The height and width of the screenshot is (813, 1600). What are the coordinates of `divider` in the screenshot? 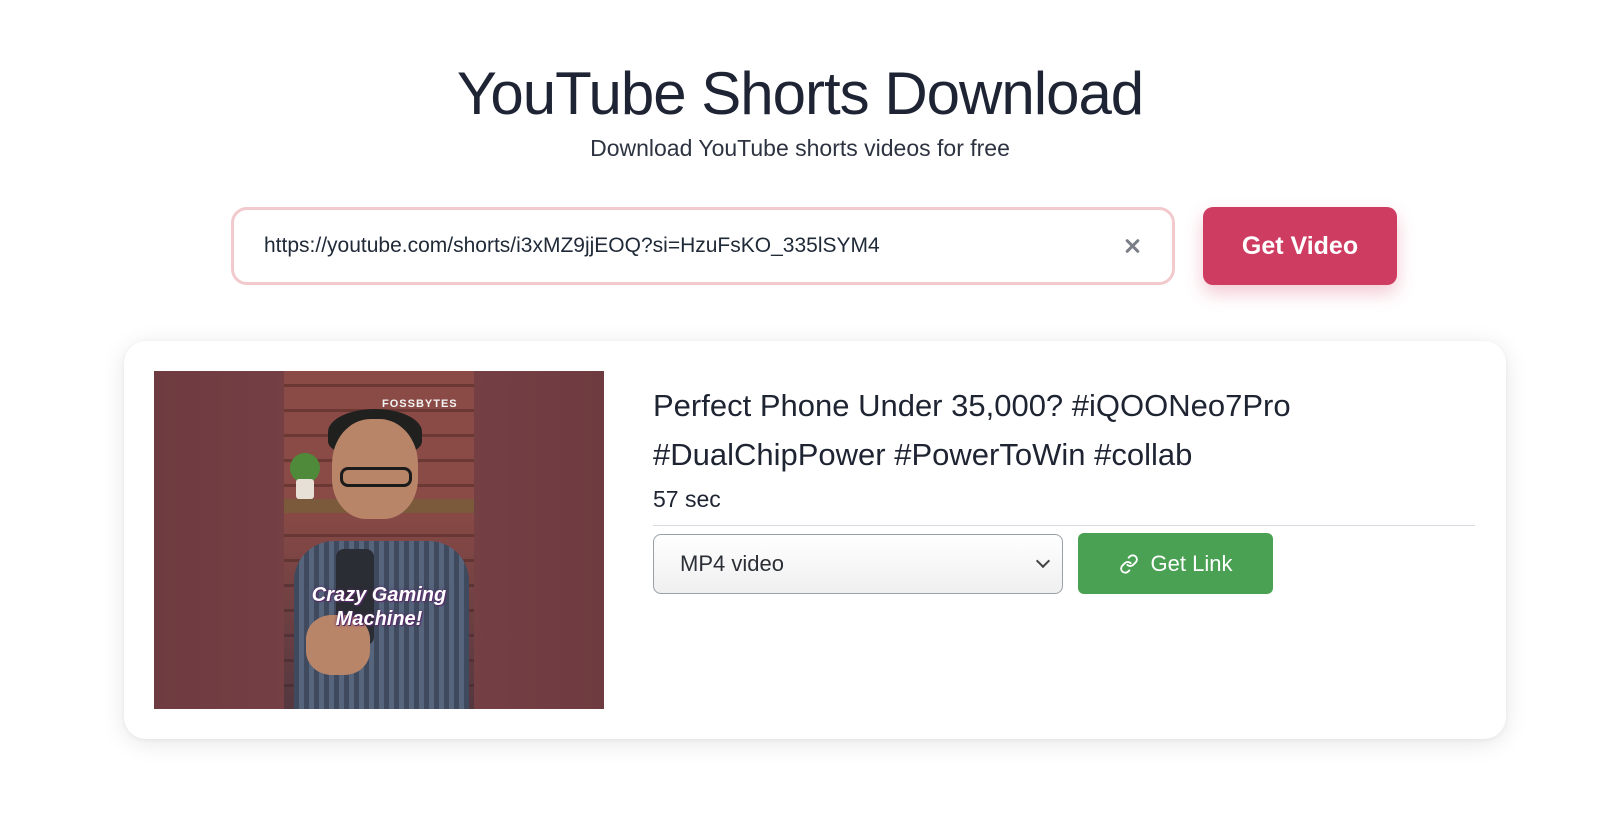 It's located at (1064, 525).